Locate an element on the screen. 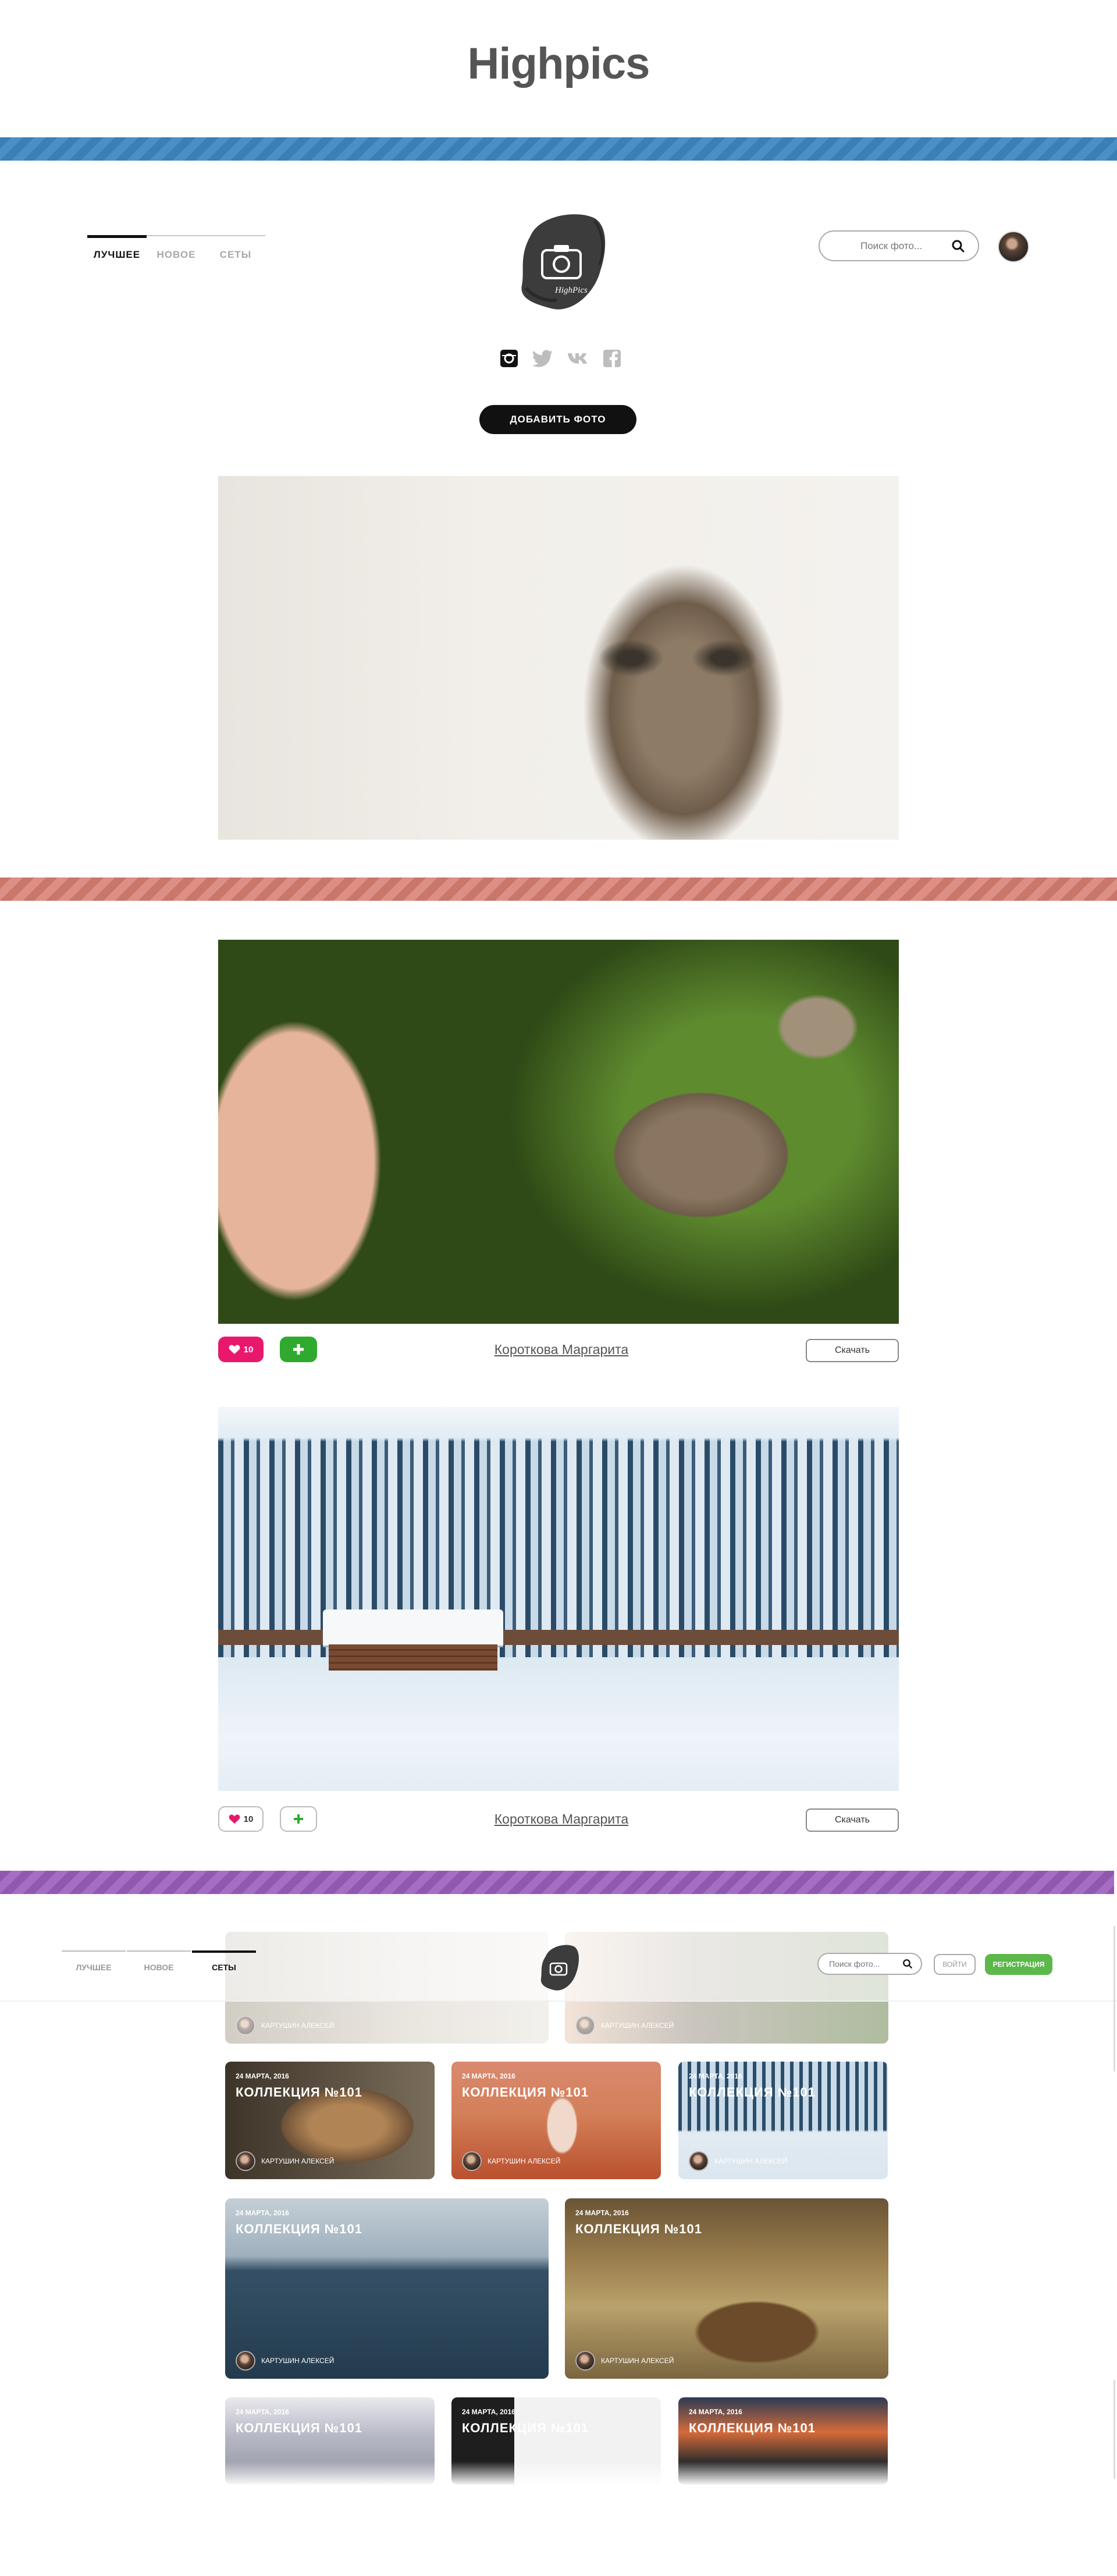  snow-field is located at coordinates (558, 1724).